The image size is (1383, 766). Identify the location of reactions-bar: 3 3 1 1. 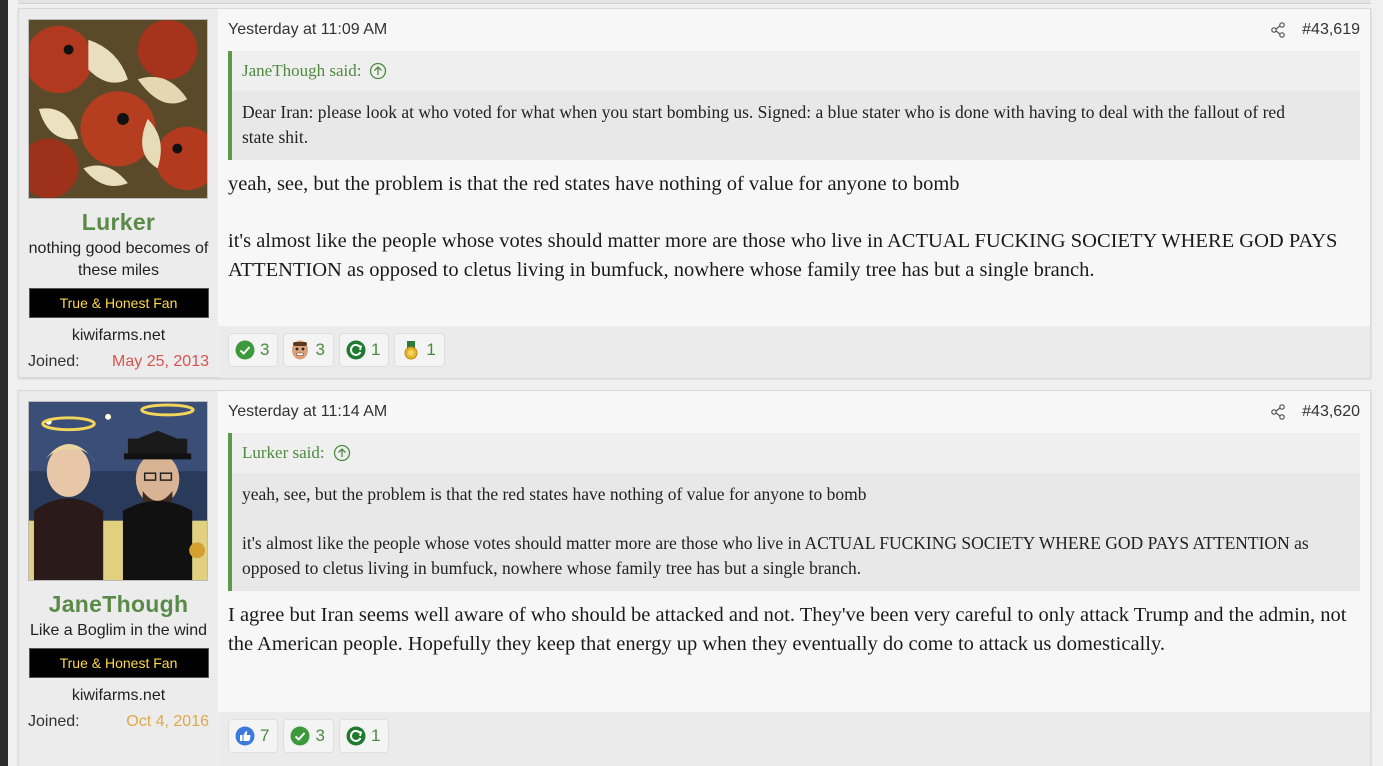
(794, 352).